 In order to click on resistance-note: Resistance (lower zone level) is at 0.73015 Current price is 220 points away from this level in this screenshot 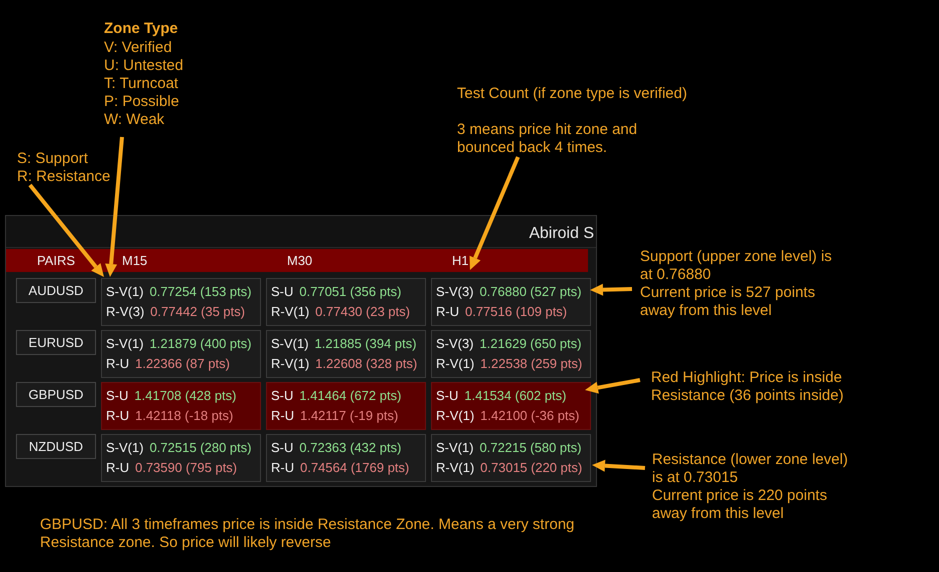, I will do `click(750, 487)`.